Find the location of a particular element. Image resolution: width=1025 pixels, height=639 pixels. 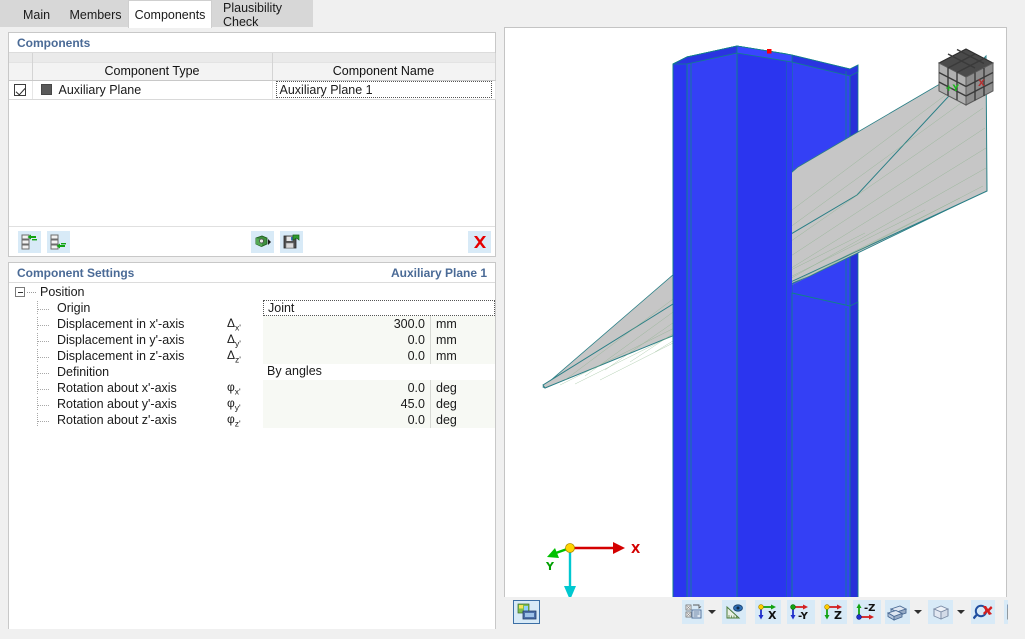

tab-members: Members is located at coordinates (95, 14).